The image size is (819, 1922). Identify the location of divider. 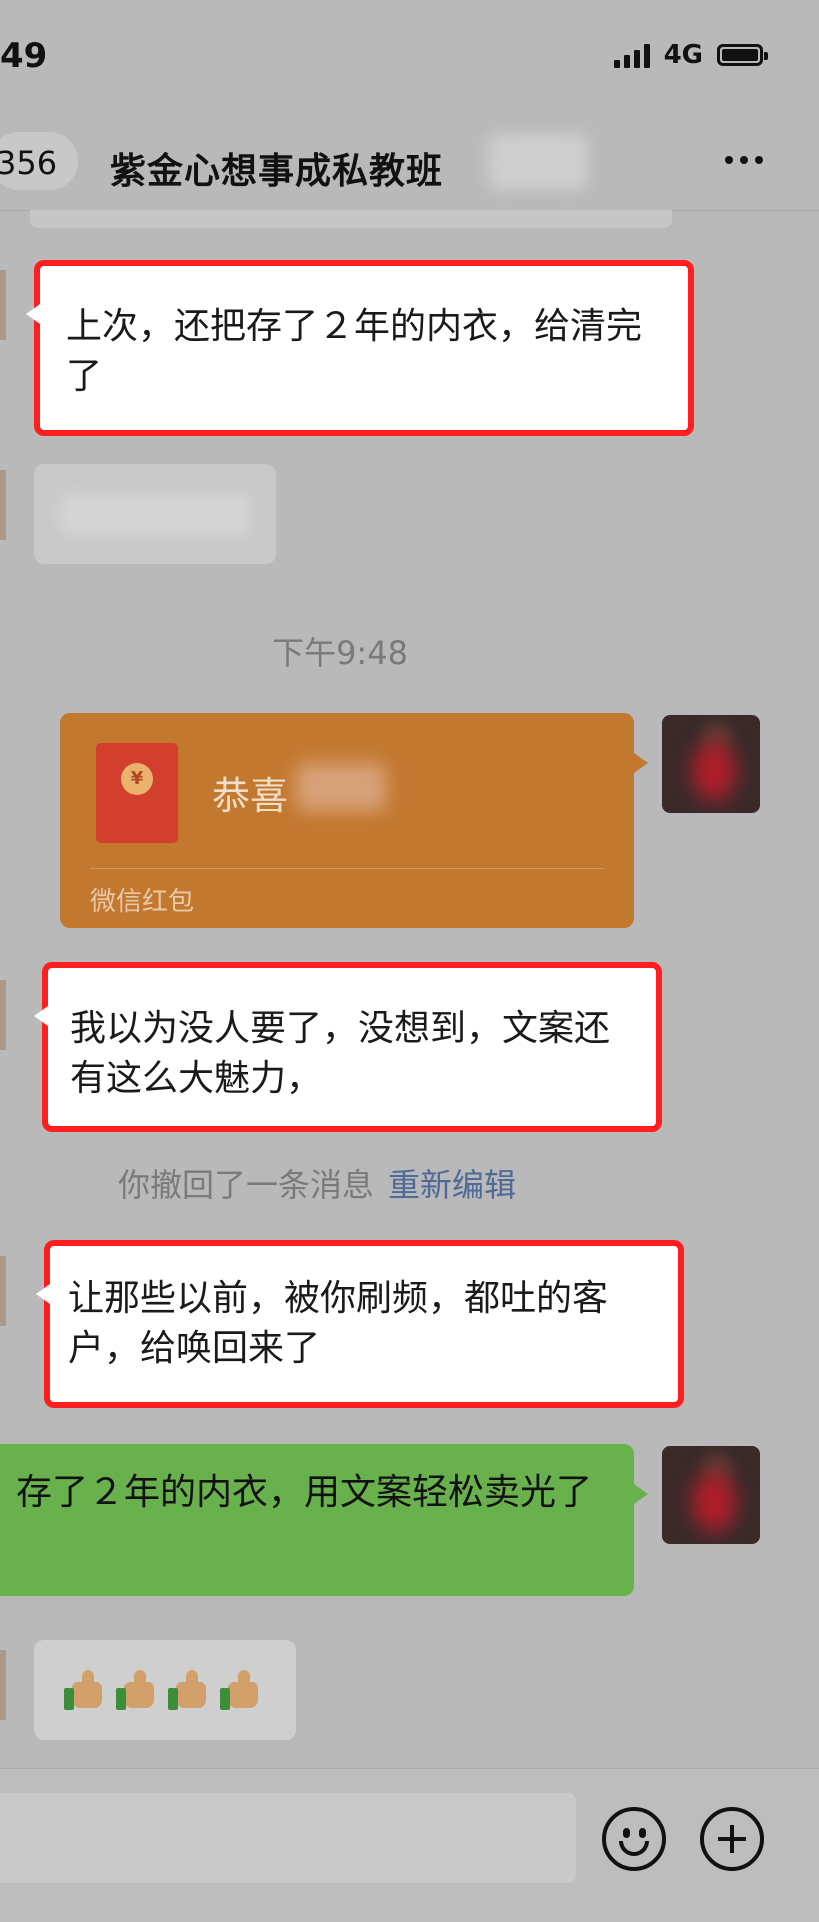
(347, 868).